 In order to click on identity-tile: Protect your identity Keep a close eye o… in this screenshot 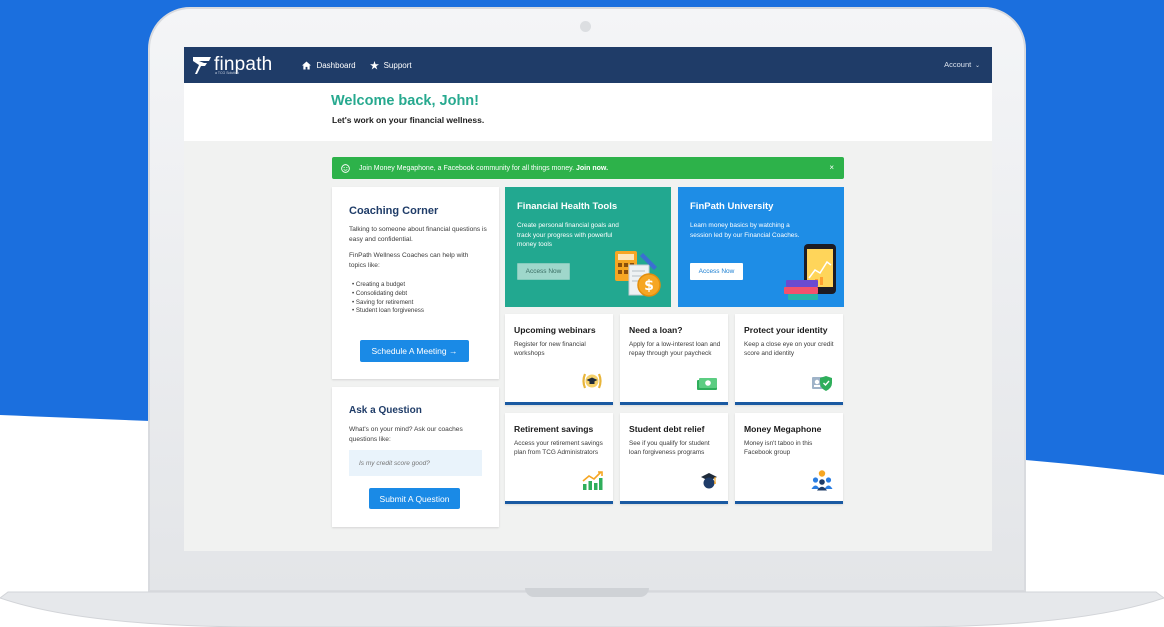, I will do `click(789, 359)`.